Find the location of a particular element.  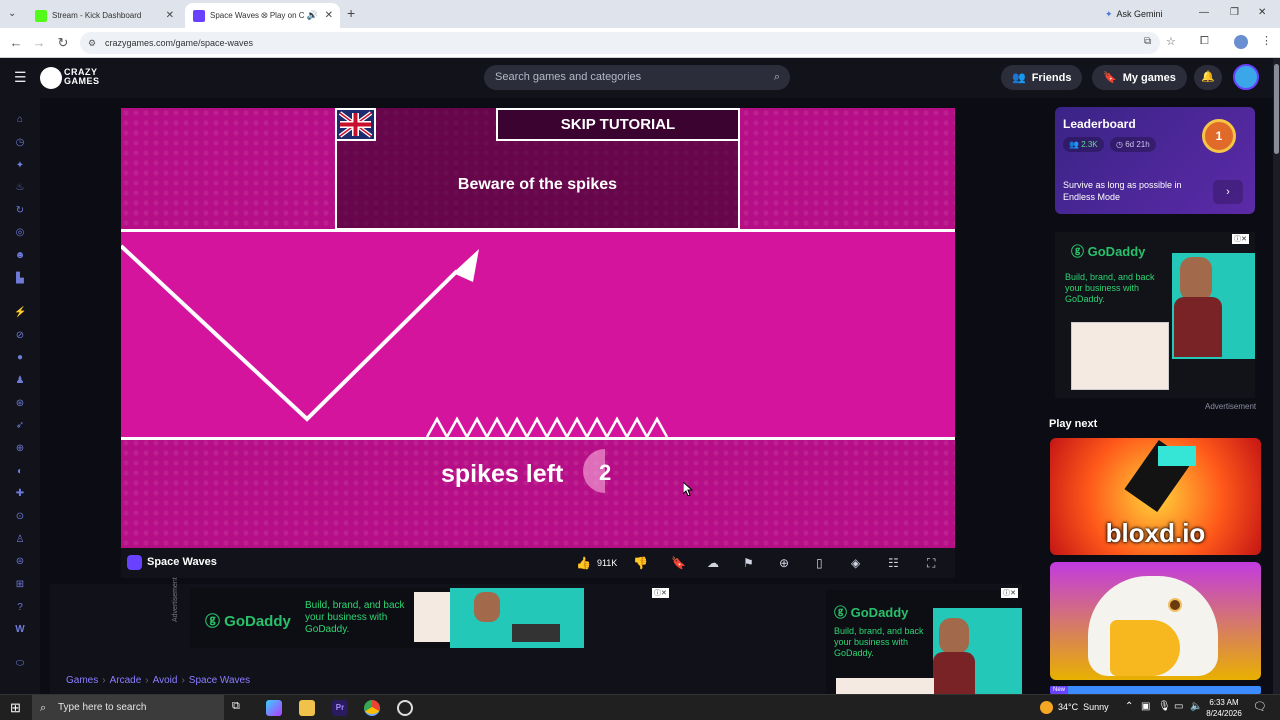

recent-icon: ◷ is located at coordinates (20, 143).